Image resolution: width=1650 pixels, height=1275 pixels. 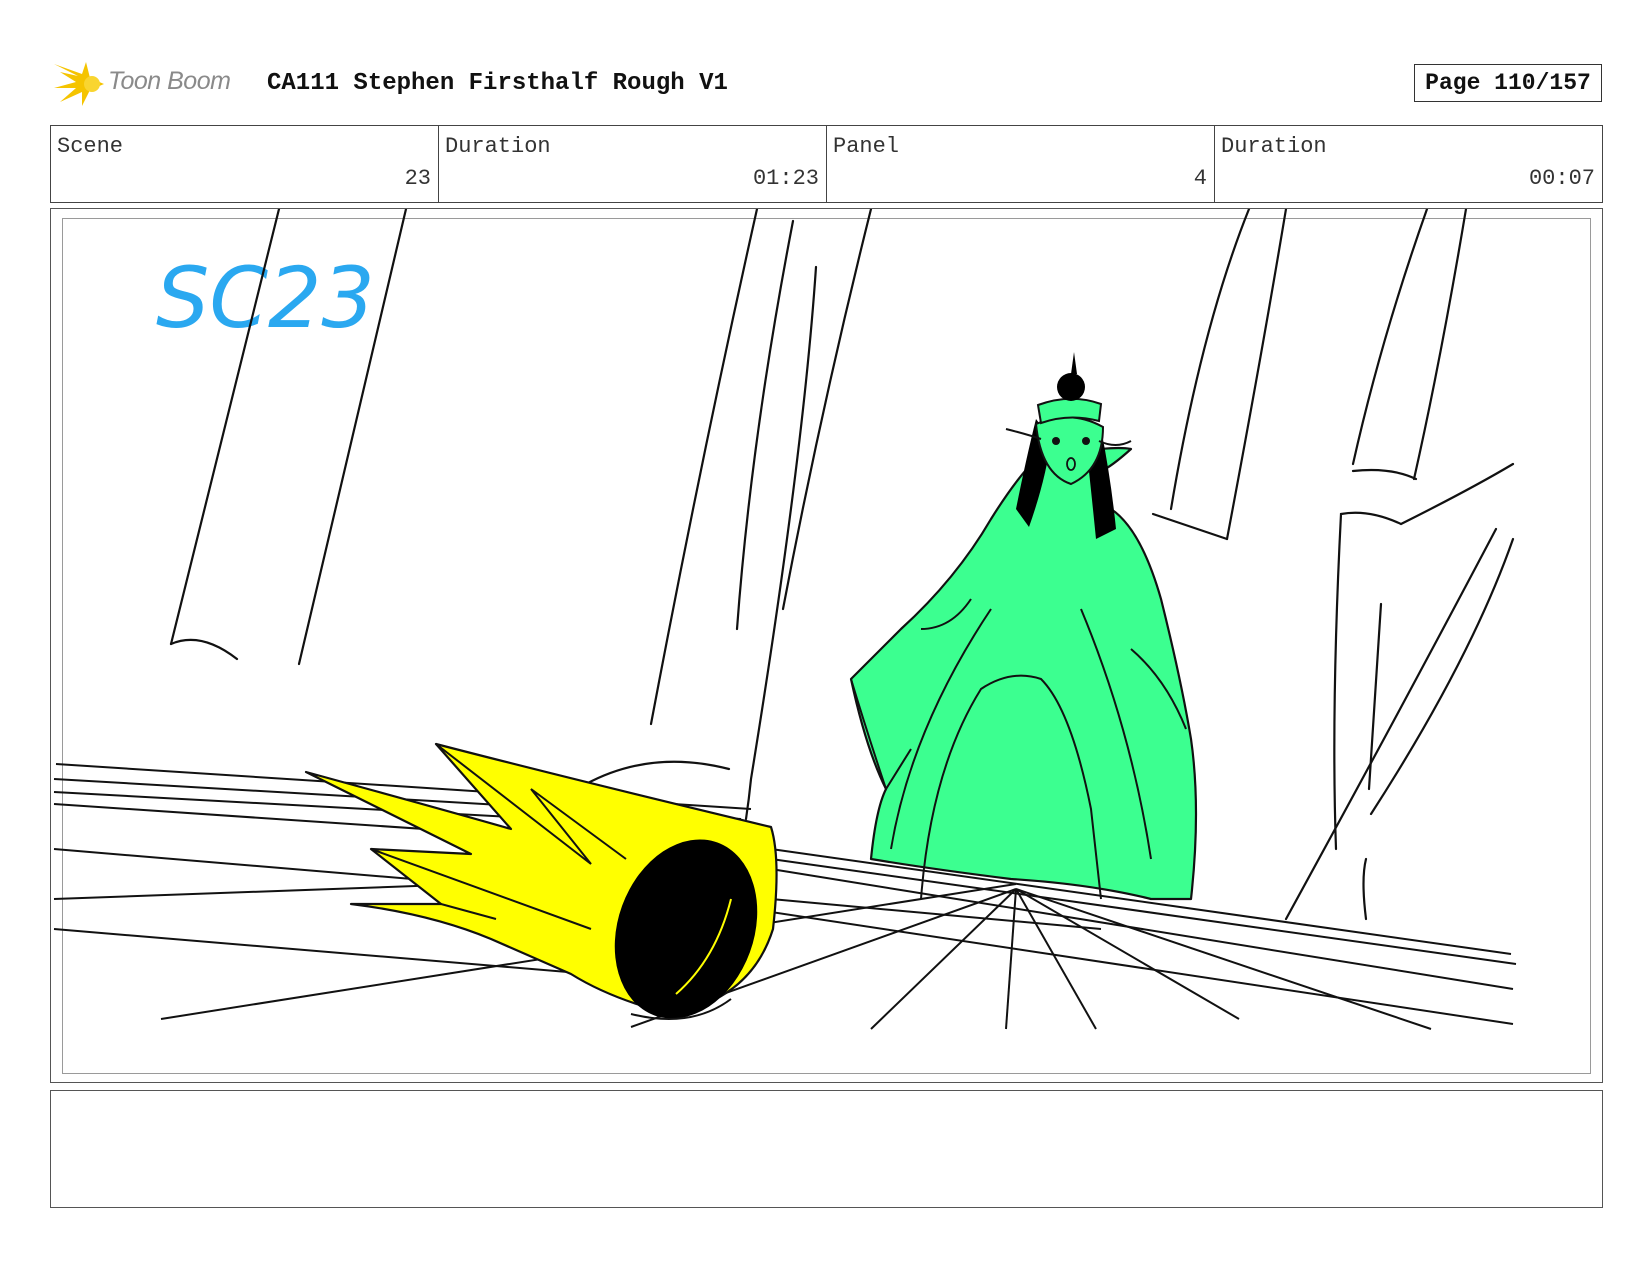 I want to click on fallen-crown, so click(x=541, y=881).